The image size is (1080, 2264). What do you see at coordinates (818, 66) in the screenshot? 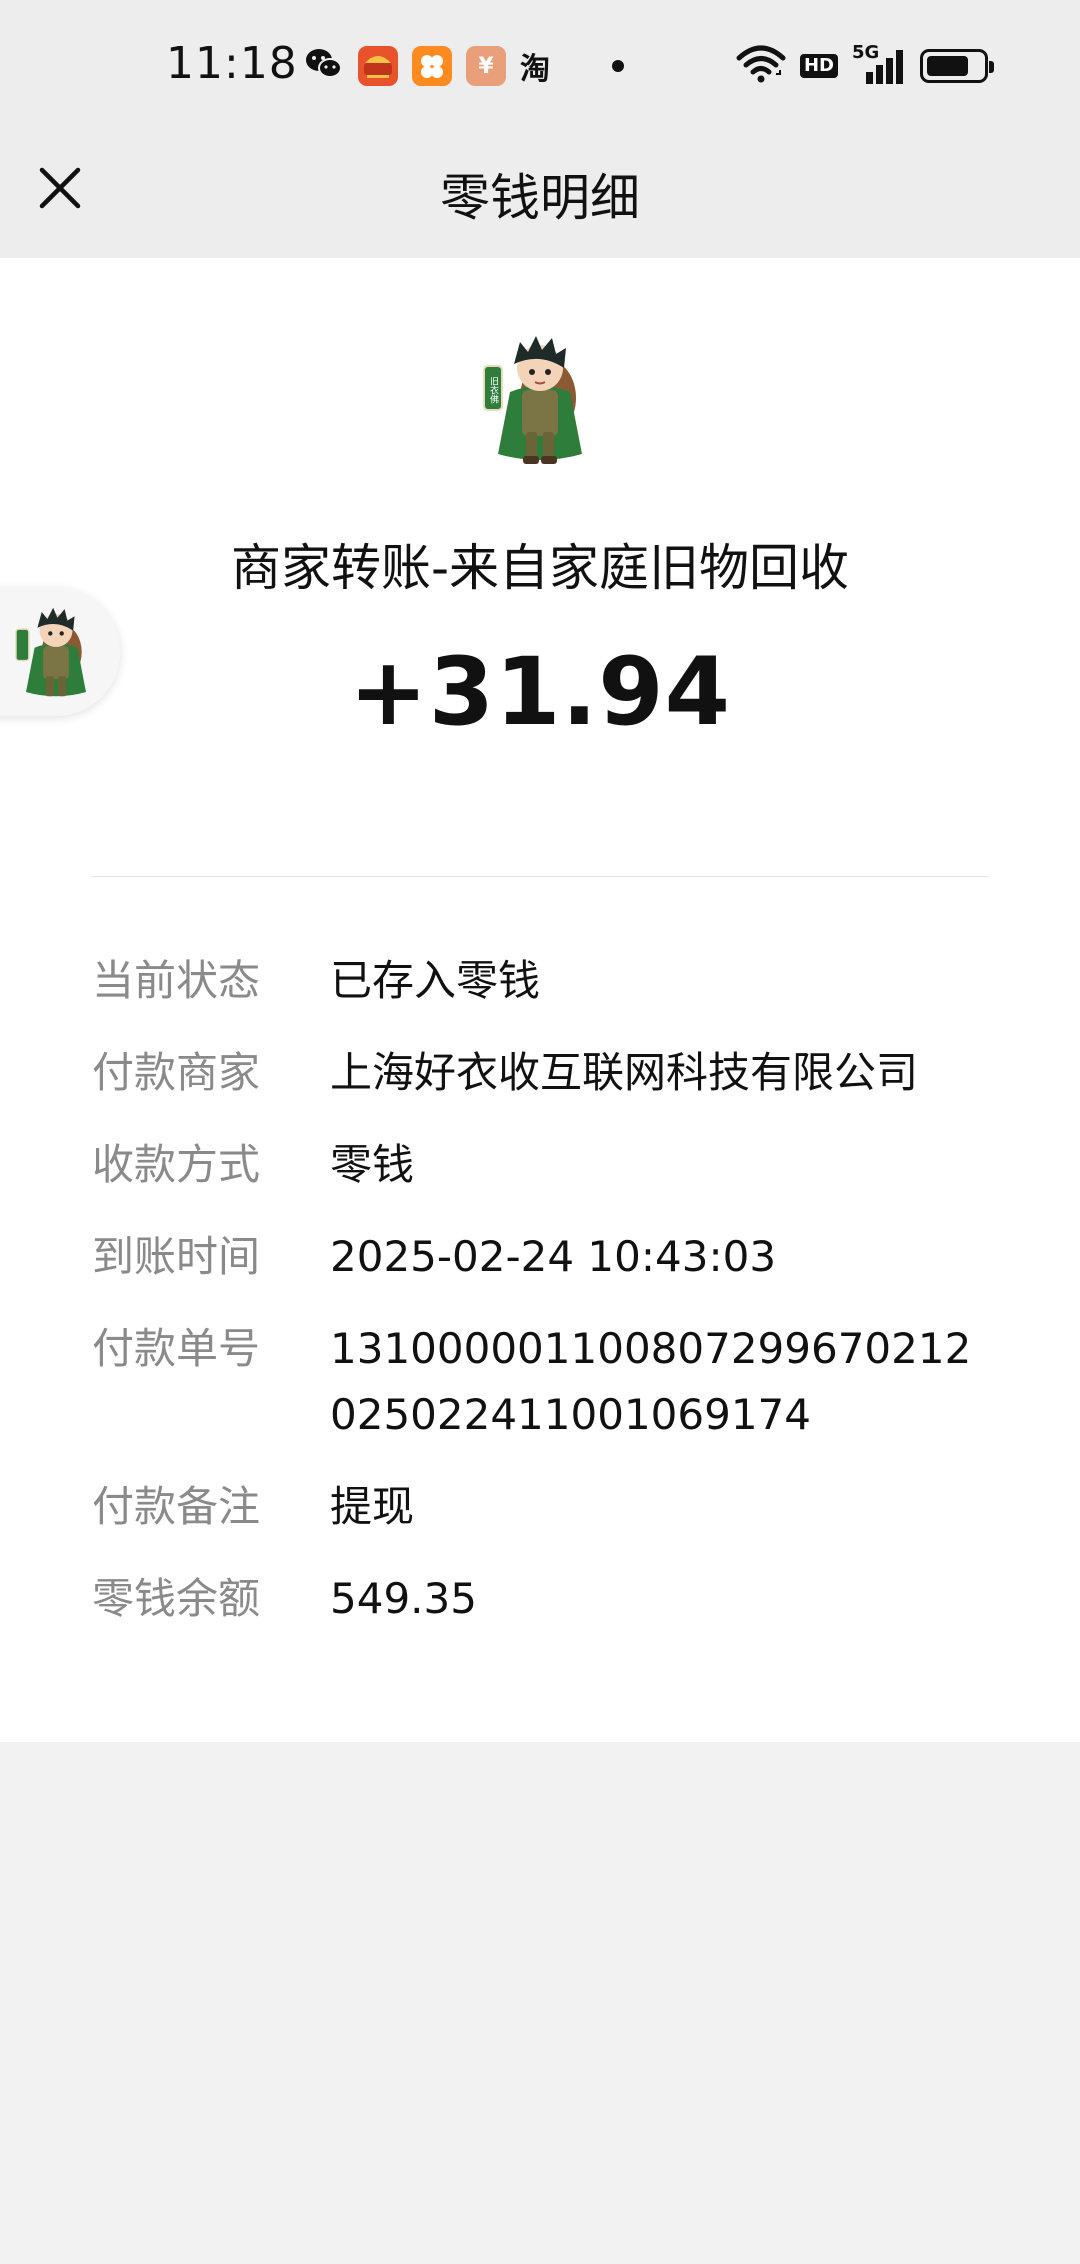
I see `hd-badge: HD` at bounding box center [818, 66].